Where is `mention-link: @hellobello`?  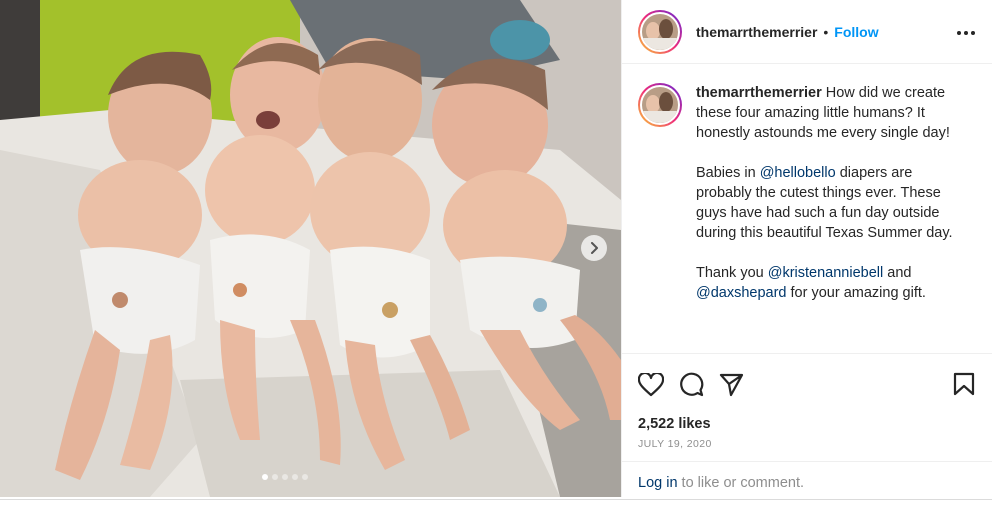
mention-link: @hellobello is located at coordinates (798, 173).